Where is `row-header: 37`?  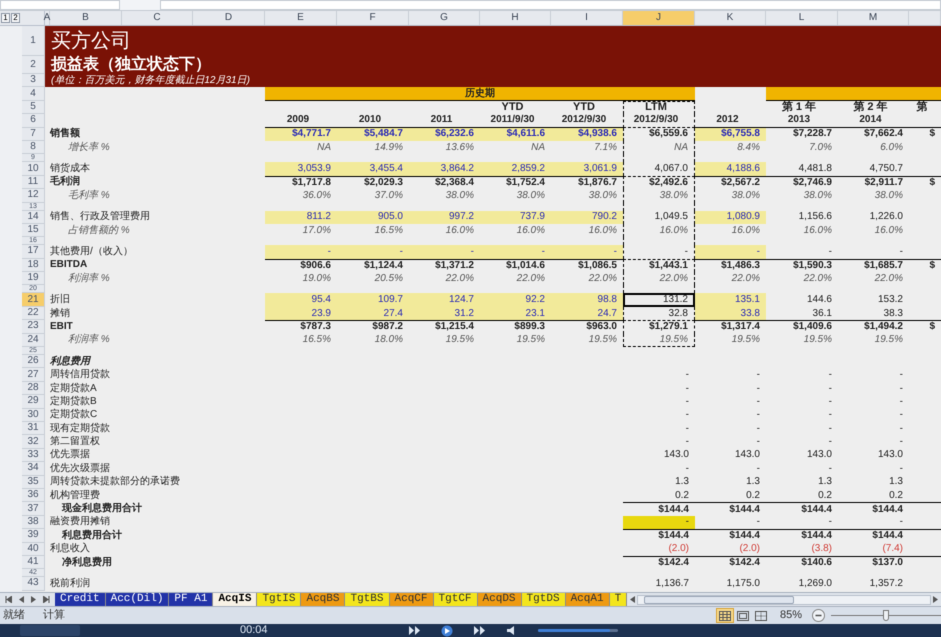 row-header: 37 is located at coordinates (33, 509).